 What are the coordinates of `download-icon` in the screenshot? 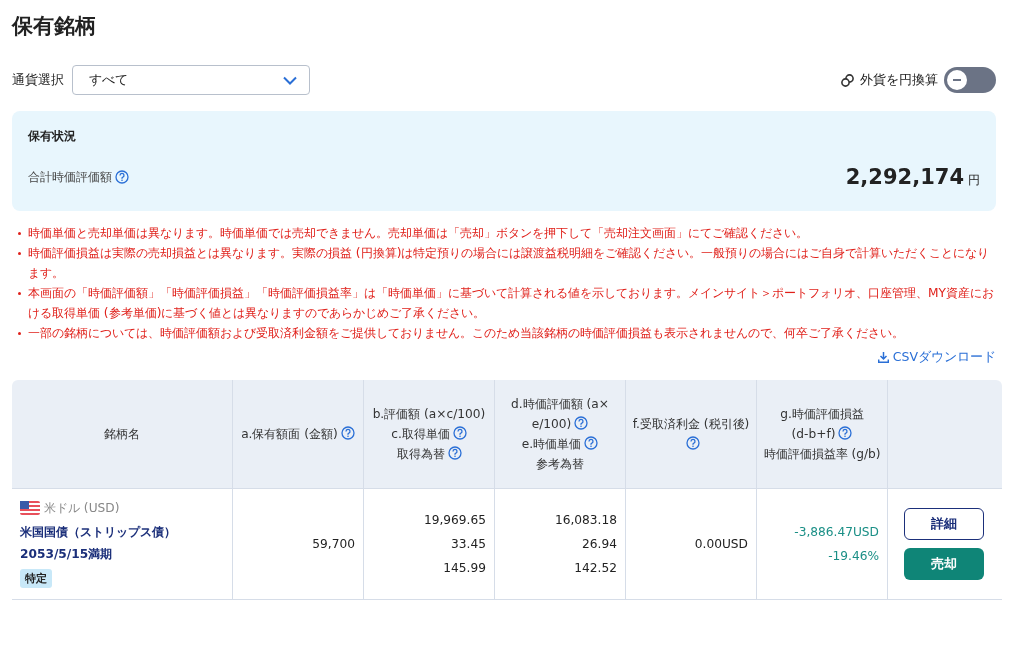 It's located at (883, 357).